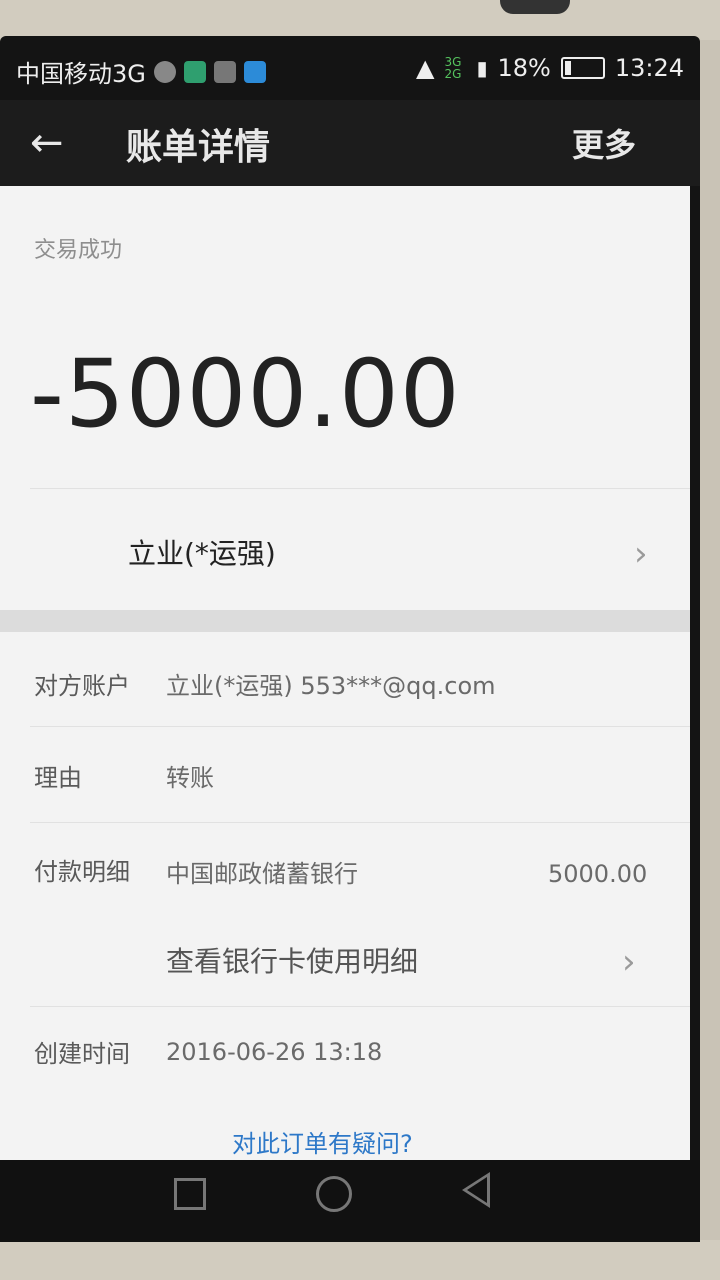 This screenshot has height=1280, width=720. What do you see at coordinates (194, 71) in the screenshot?
I see `app-icon` at bounding box center [194, 71].